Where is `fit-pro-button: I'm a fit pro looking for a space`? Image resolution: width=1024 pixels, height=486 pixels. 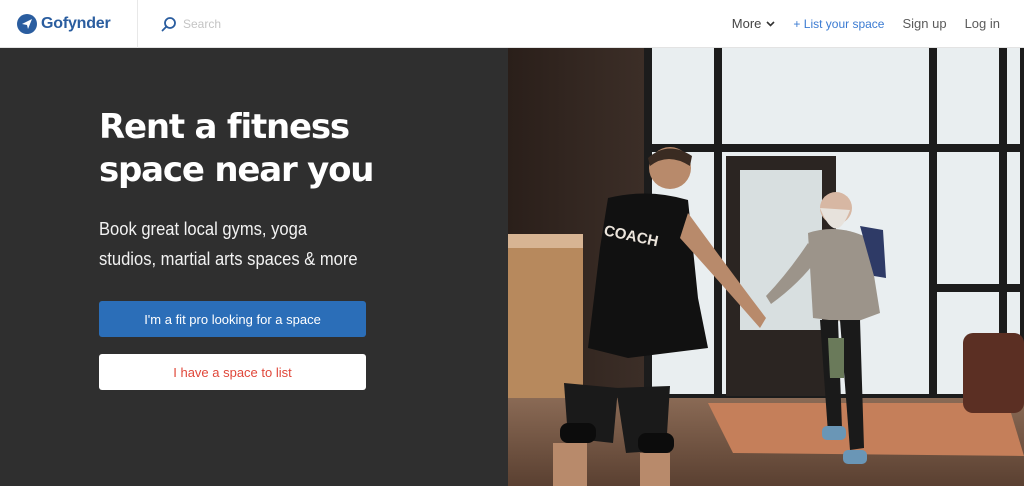 fit-pro-button: I'm a fit pro looking for a space is located at coordinates (232, 319).